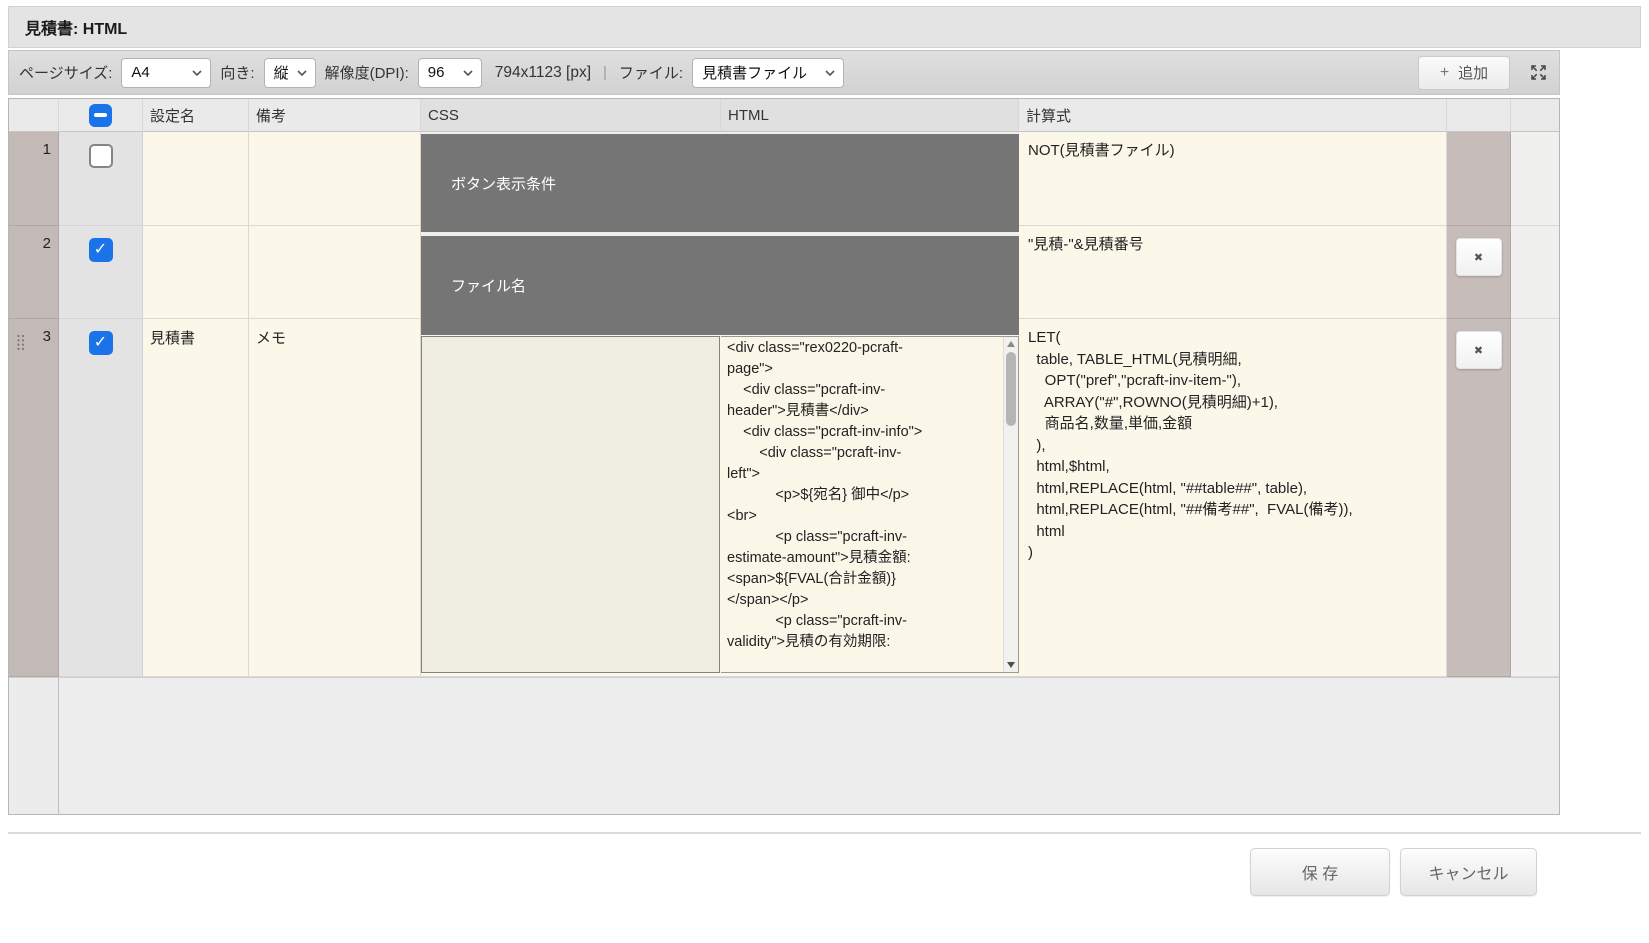 The image size is (1649, 943). What do you see at coordinates (66, 73) in the screenshot?
I see `page-size-label: ページサイズ:` at bounding box center [66, 73].